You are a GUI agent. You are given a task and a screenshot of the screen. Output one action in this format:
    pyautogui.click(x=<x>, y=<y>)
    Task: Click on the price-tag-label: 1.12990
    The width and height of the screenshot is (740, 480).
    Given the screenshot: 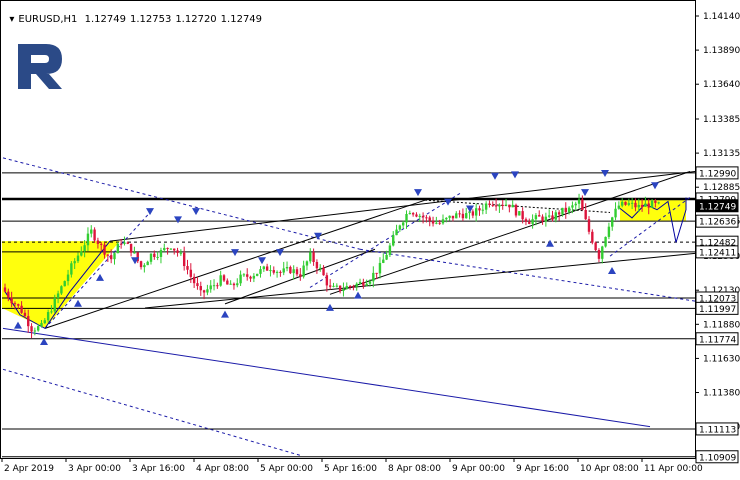 What is the action you would take?
    pyautogui.click(x=717, y=174)
    